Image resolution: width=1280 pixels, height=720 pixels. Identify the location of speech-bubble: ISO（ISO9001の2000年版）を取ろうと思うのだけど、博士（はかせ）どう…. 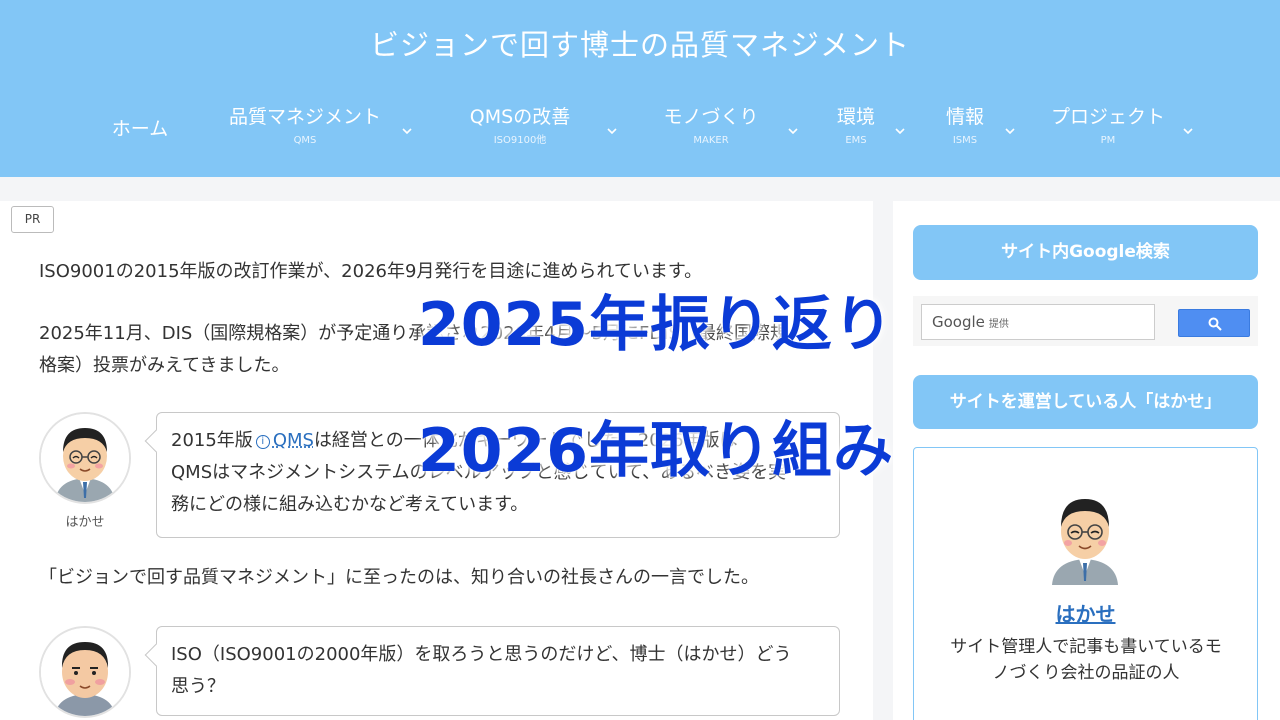
(498, 671).